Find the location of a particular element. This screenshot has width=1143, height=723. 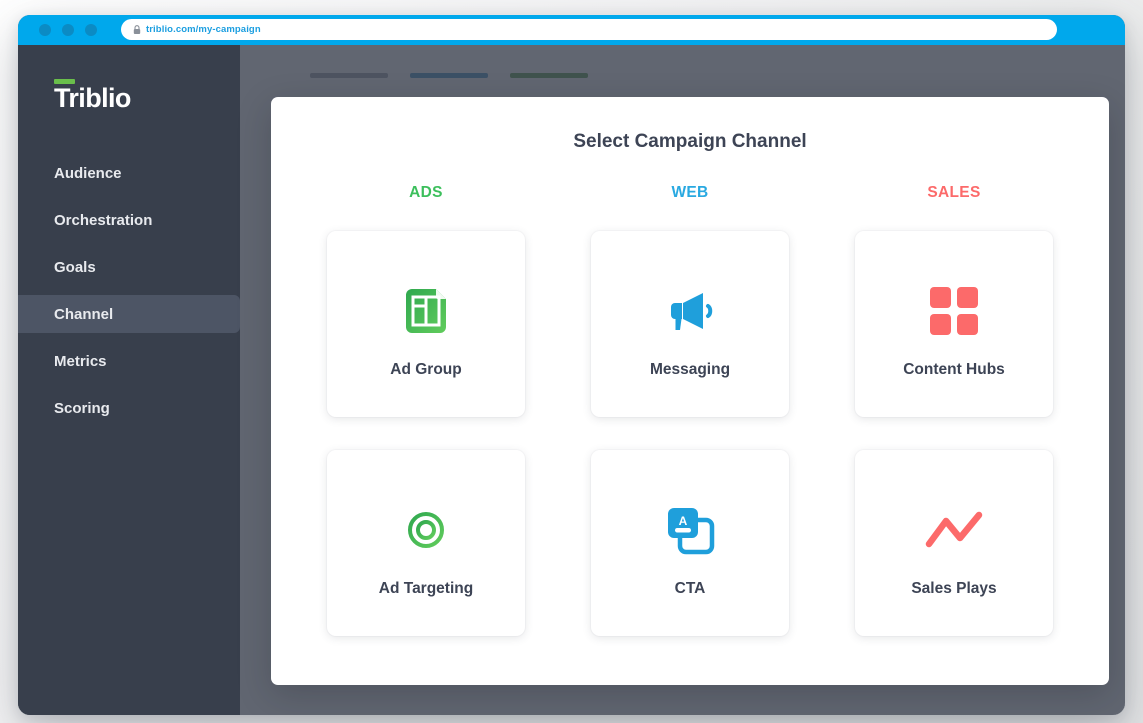

channel-card-messaging: Messaging is located at coordinates (690, 324).